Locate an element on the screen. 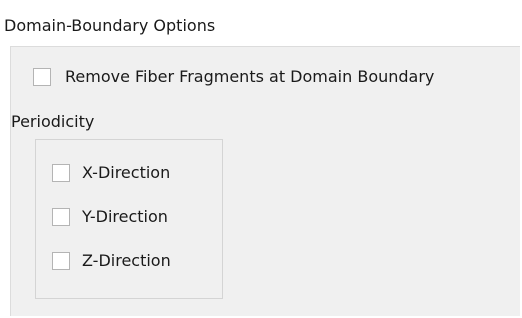 The width and height of the screenshot is (522, 318). x-direction-label: X-Direction is located at coordinates (126, 173).